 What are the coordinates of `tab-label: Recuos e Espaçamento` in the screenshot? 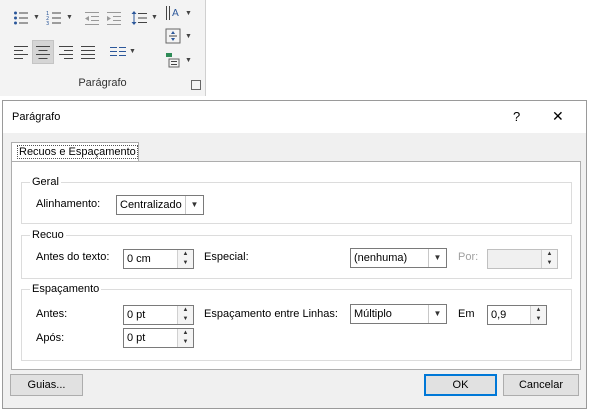 It's located at (77, 152).